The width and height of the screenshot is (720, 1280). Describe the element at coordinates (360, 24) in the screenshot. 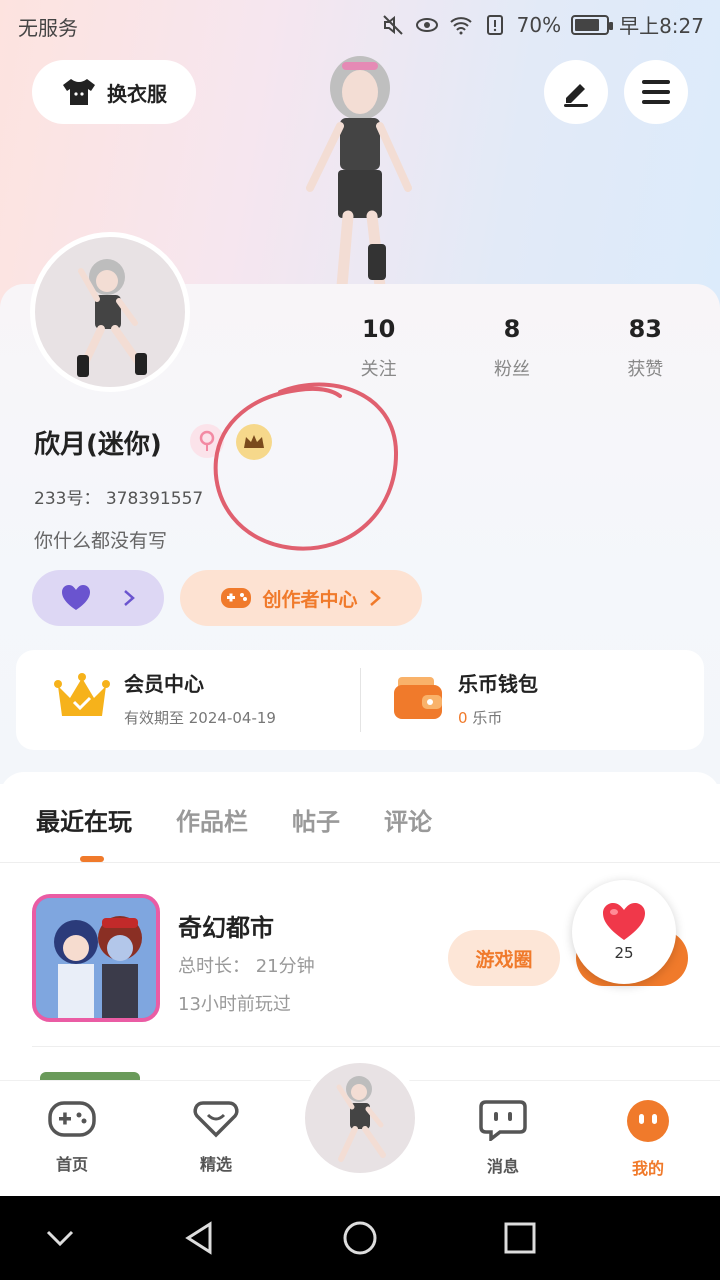

I see `status-bar: 无服务 70% 早上8:27` at that location.